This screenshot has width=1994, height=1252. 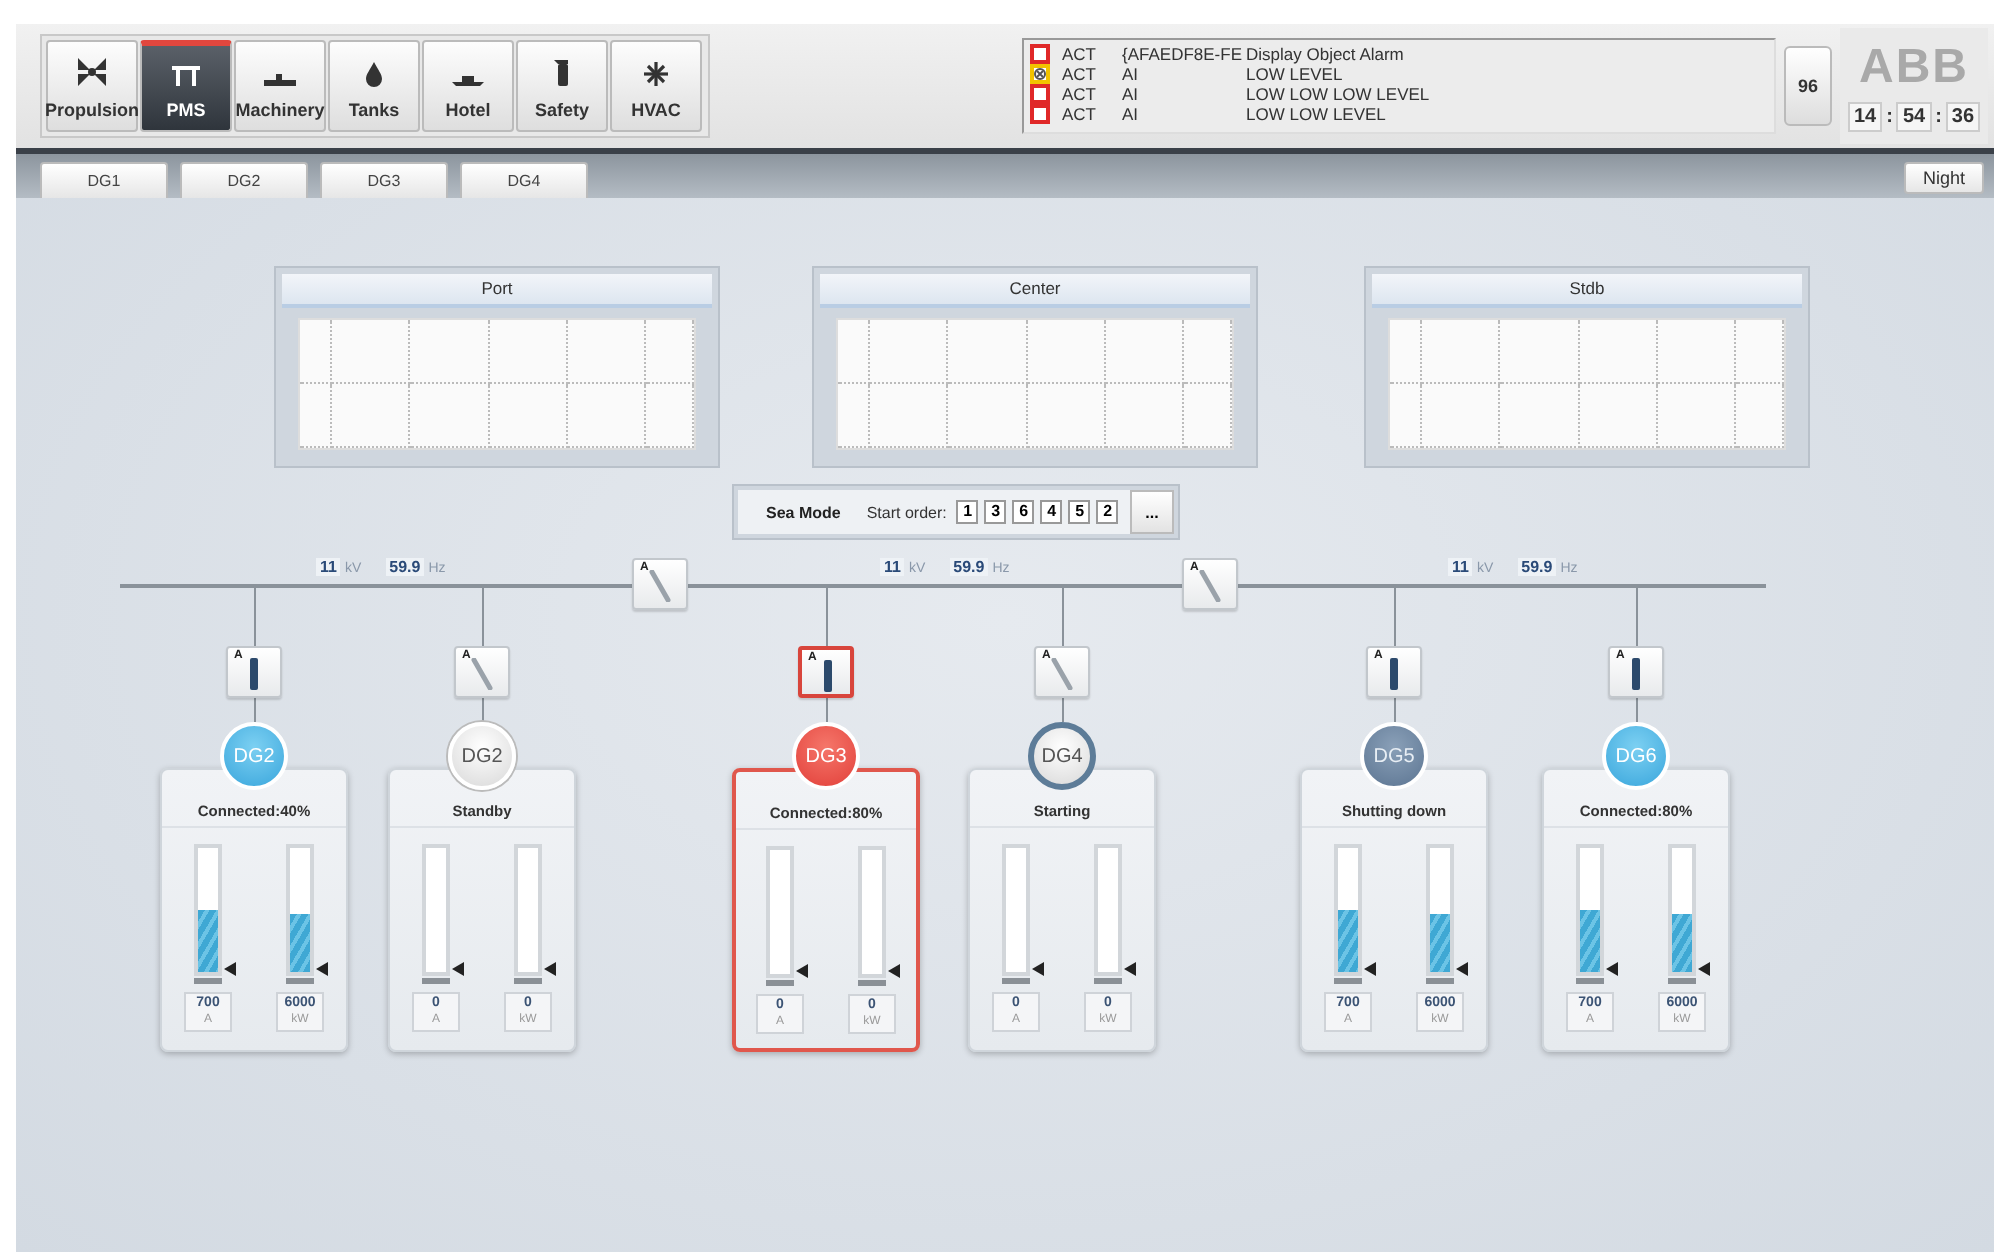 I want to click on start-order-number: 3, so click(x=995, y=512).